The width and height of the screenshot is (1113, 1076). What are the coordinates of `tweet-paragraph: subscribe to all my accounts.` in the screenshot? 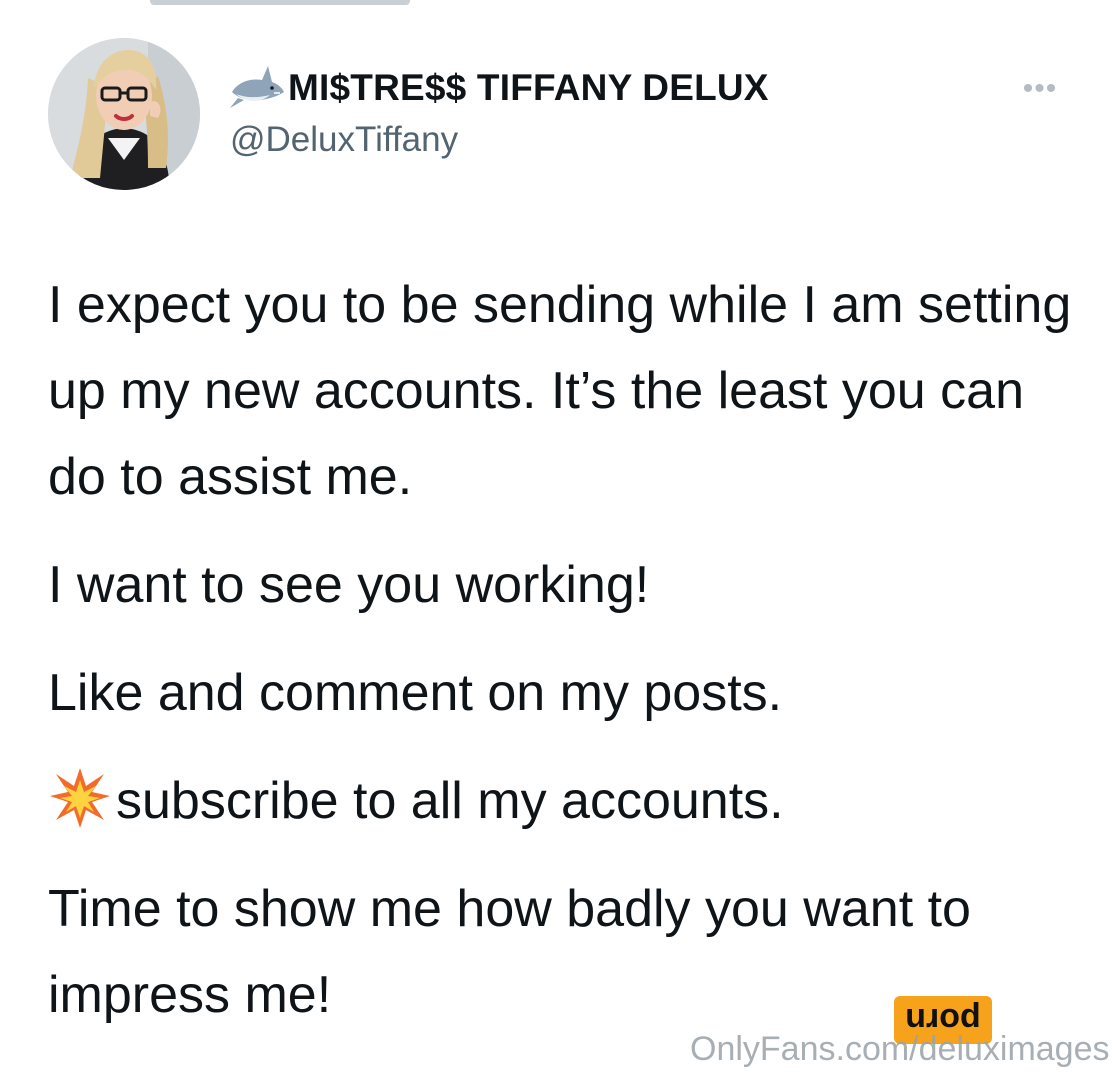 It's located at (563, 801).